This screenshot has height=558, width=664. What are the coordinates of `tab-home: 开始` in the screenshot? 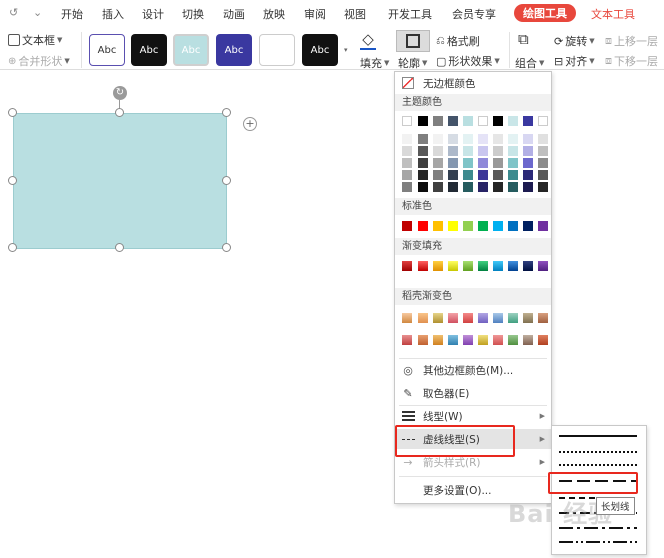 It's located at (72, 14).